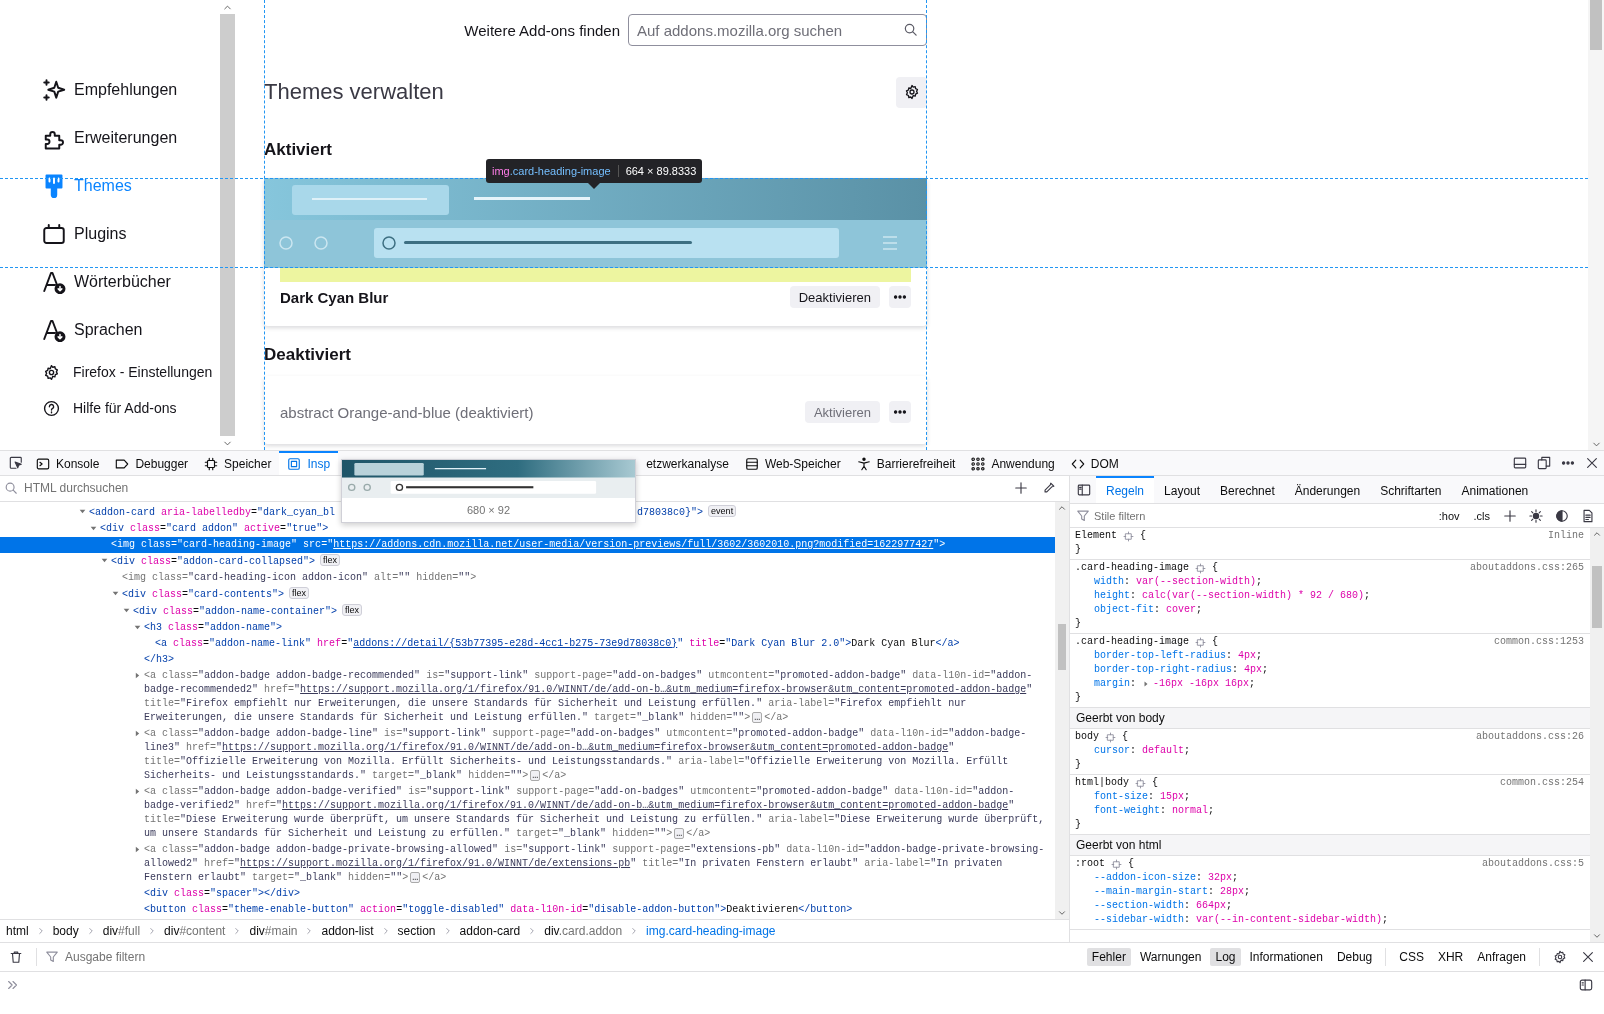 The image size is (1604, 1014). What do you see at coordinates (1170, 957) in the screenshot?
I see `log-level-toggle: Warnungen` at bounding box center [1170, 957].